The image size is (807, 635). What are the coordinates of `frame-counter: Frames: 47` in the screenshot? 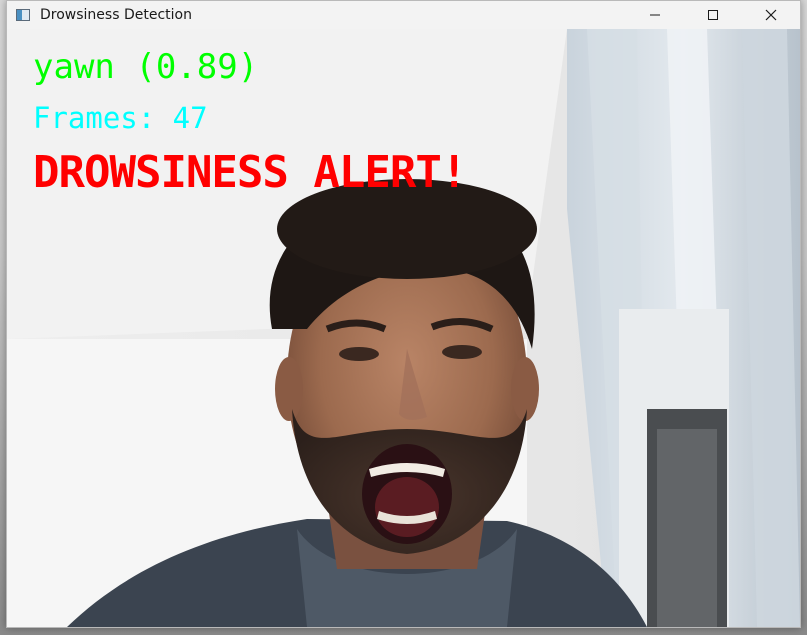 It's located at (120, 118).